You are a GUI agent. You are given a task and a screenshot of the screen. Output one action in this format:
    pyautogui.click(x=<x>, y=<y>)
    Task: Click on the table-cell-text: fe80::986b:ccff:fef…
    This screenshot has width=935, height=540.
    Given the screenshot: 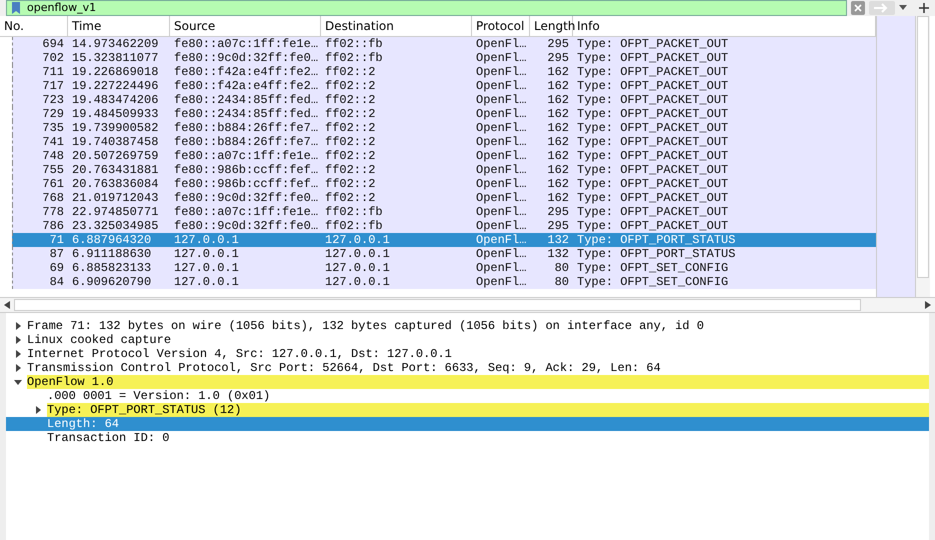 What is the action you would take?
    pyautogui.click(x=246, y=184)
    